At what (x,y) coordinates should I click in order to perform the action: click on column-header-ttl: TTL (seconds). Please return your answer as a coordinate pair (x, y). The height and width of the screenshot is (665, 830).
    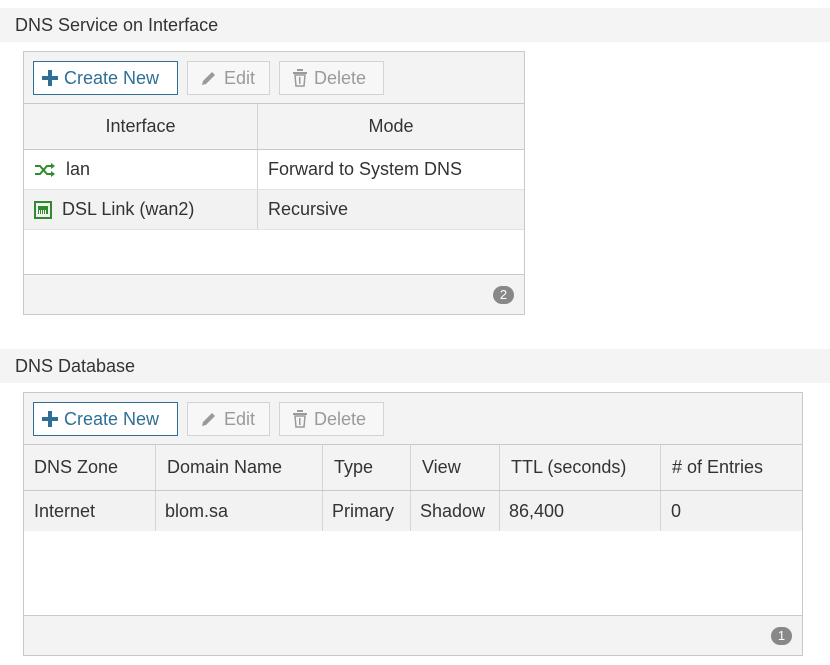
    Looking at the image, I should click on (579, 467).